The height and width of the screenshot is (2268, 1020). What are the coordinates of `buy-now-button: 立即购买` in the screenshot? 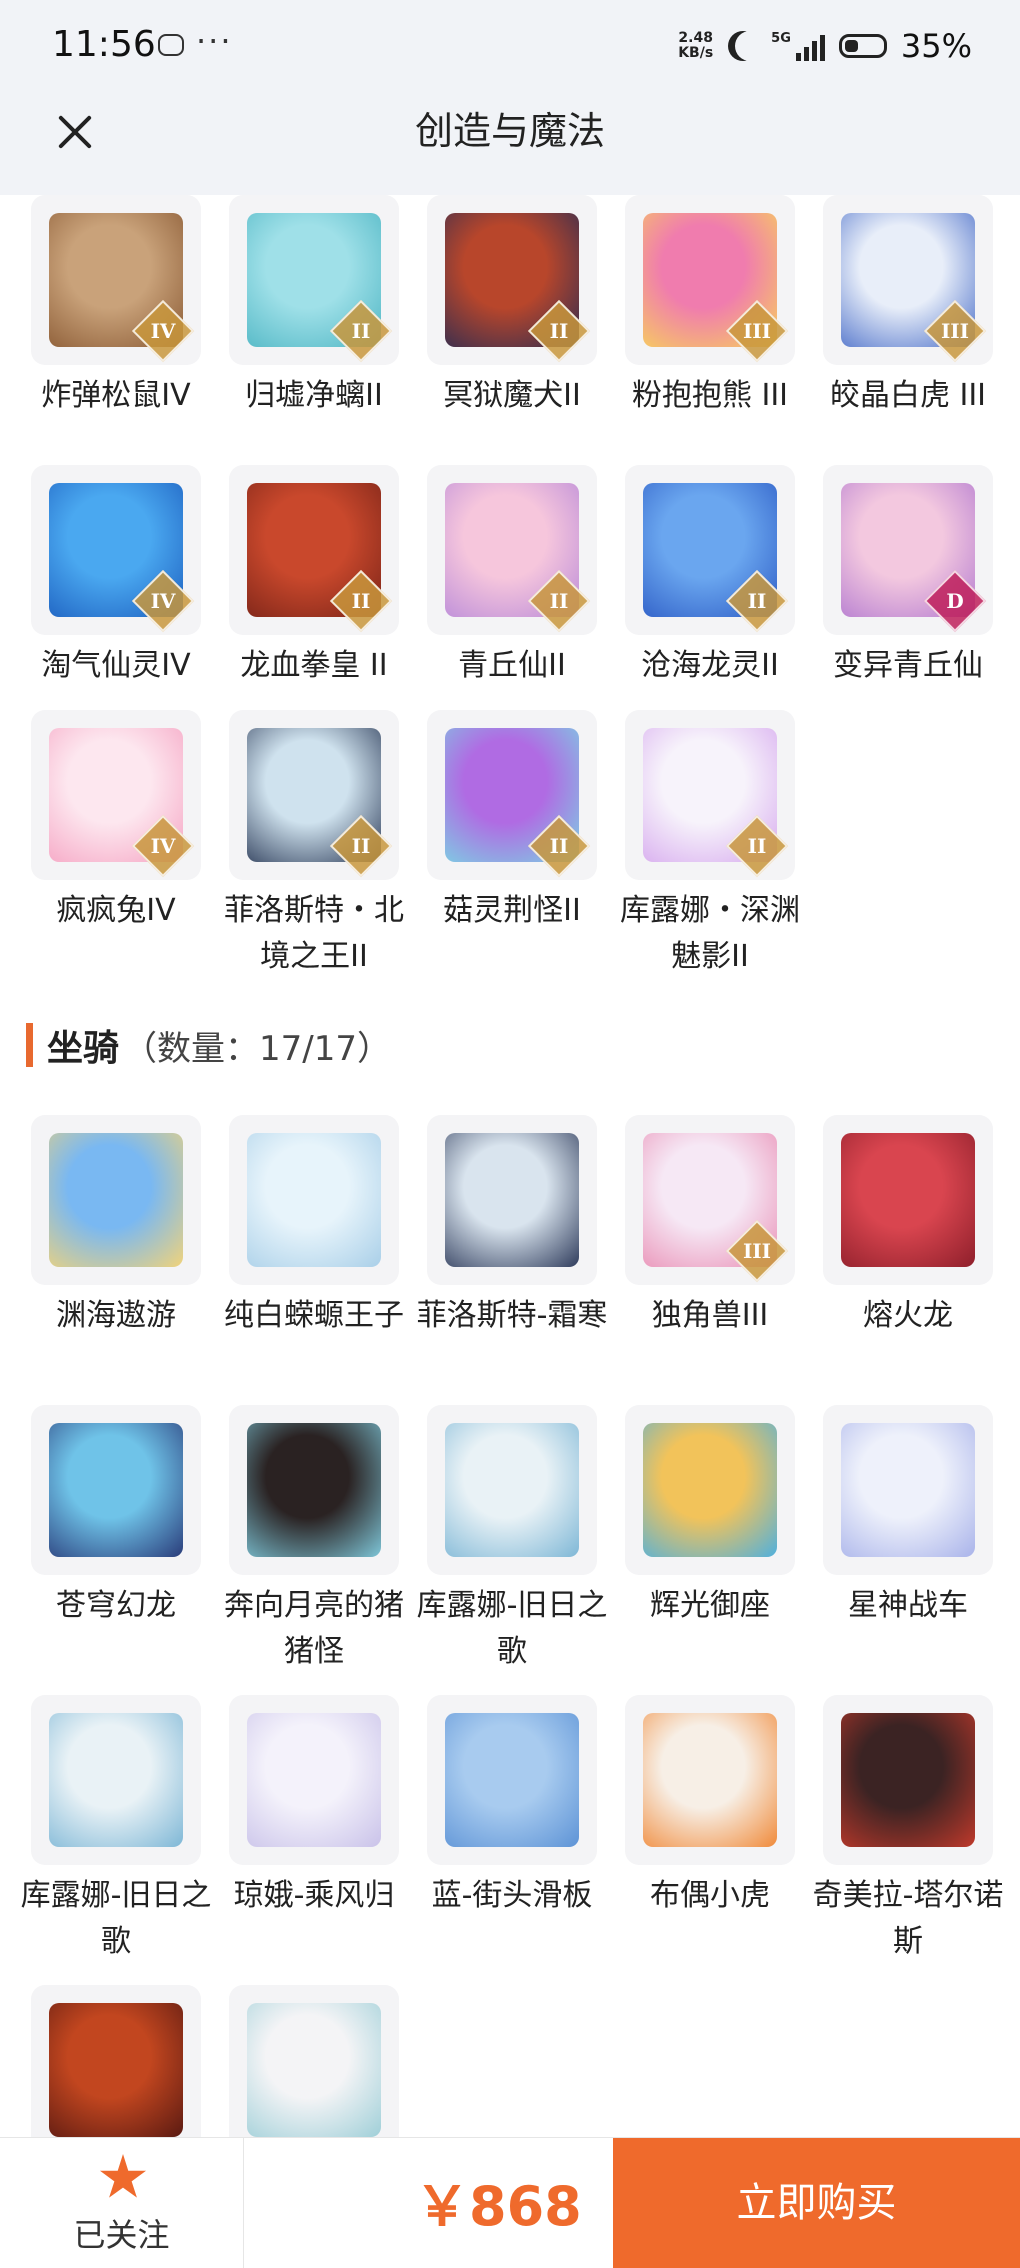 It's located at (816, 2203).